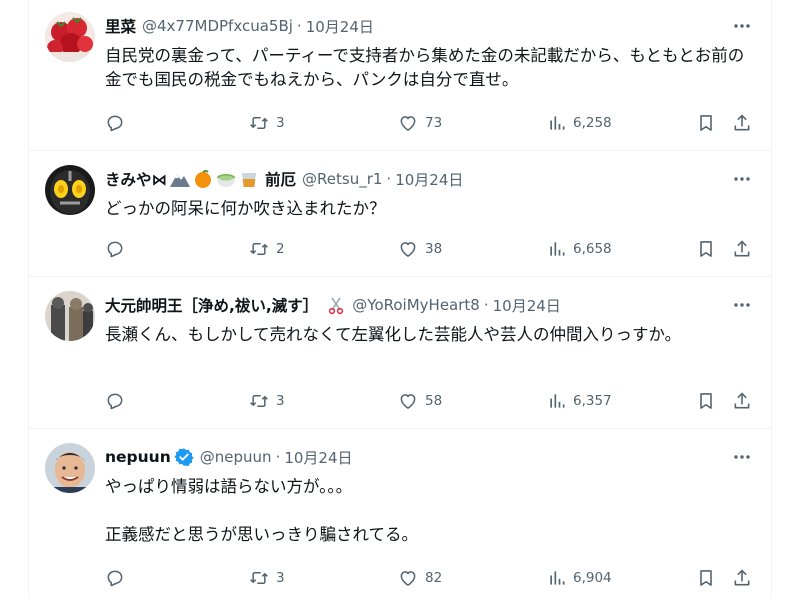 This screenshot has height=598, width=785. What do you see at coordinates (419, 123) in the screenshot?
I see `like-button: 73` at bounding box center [419, 123].